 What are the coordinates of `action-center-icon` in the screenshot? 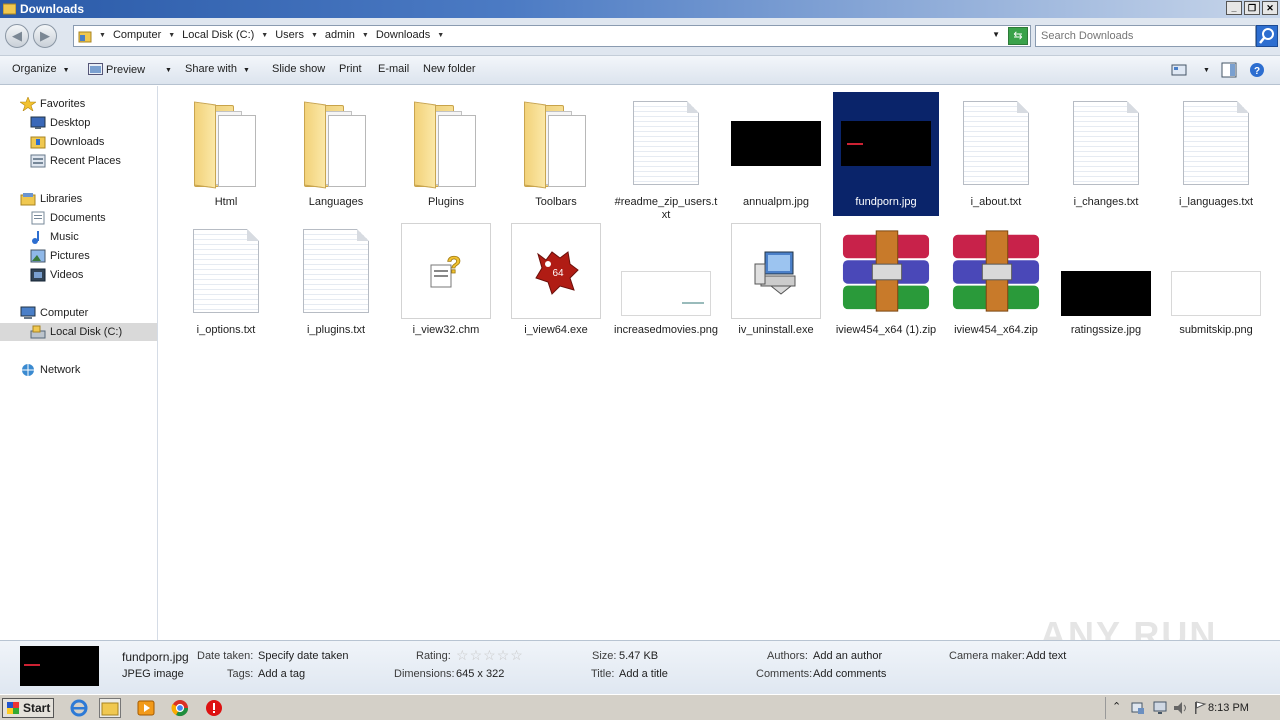 It's located at (1138, 708).